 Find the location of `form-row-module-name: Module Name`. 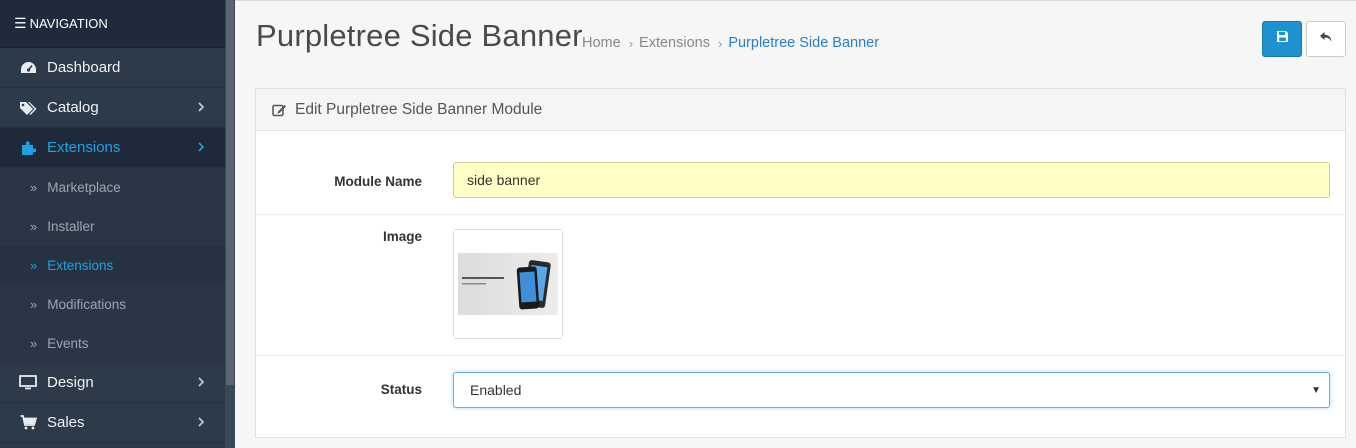

form-row-module-name: Module Name is located at coordinates (800, 173).